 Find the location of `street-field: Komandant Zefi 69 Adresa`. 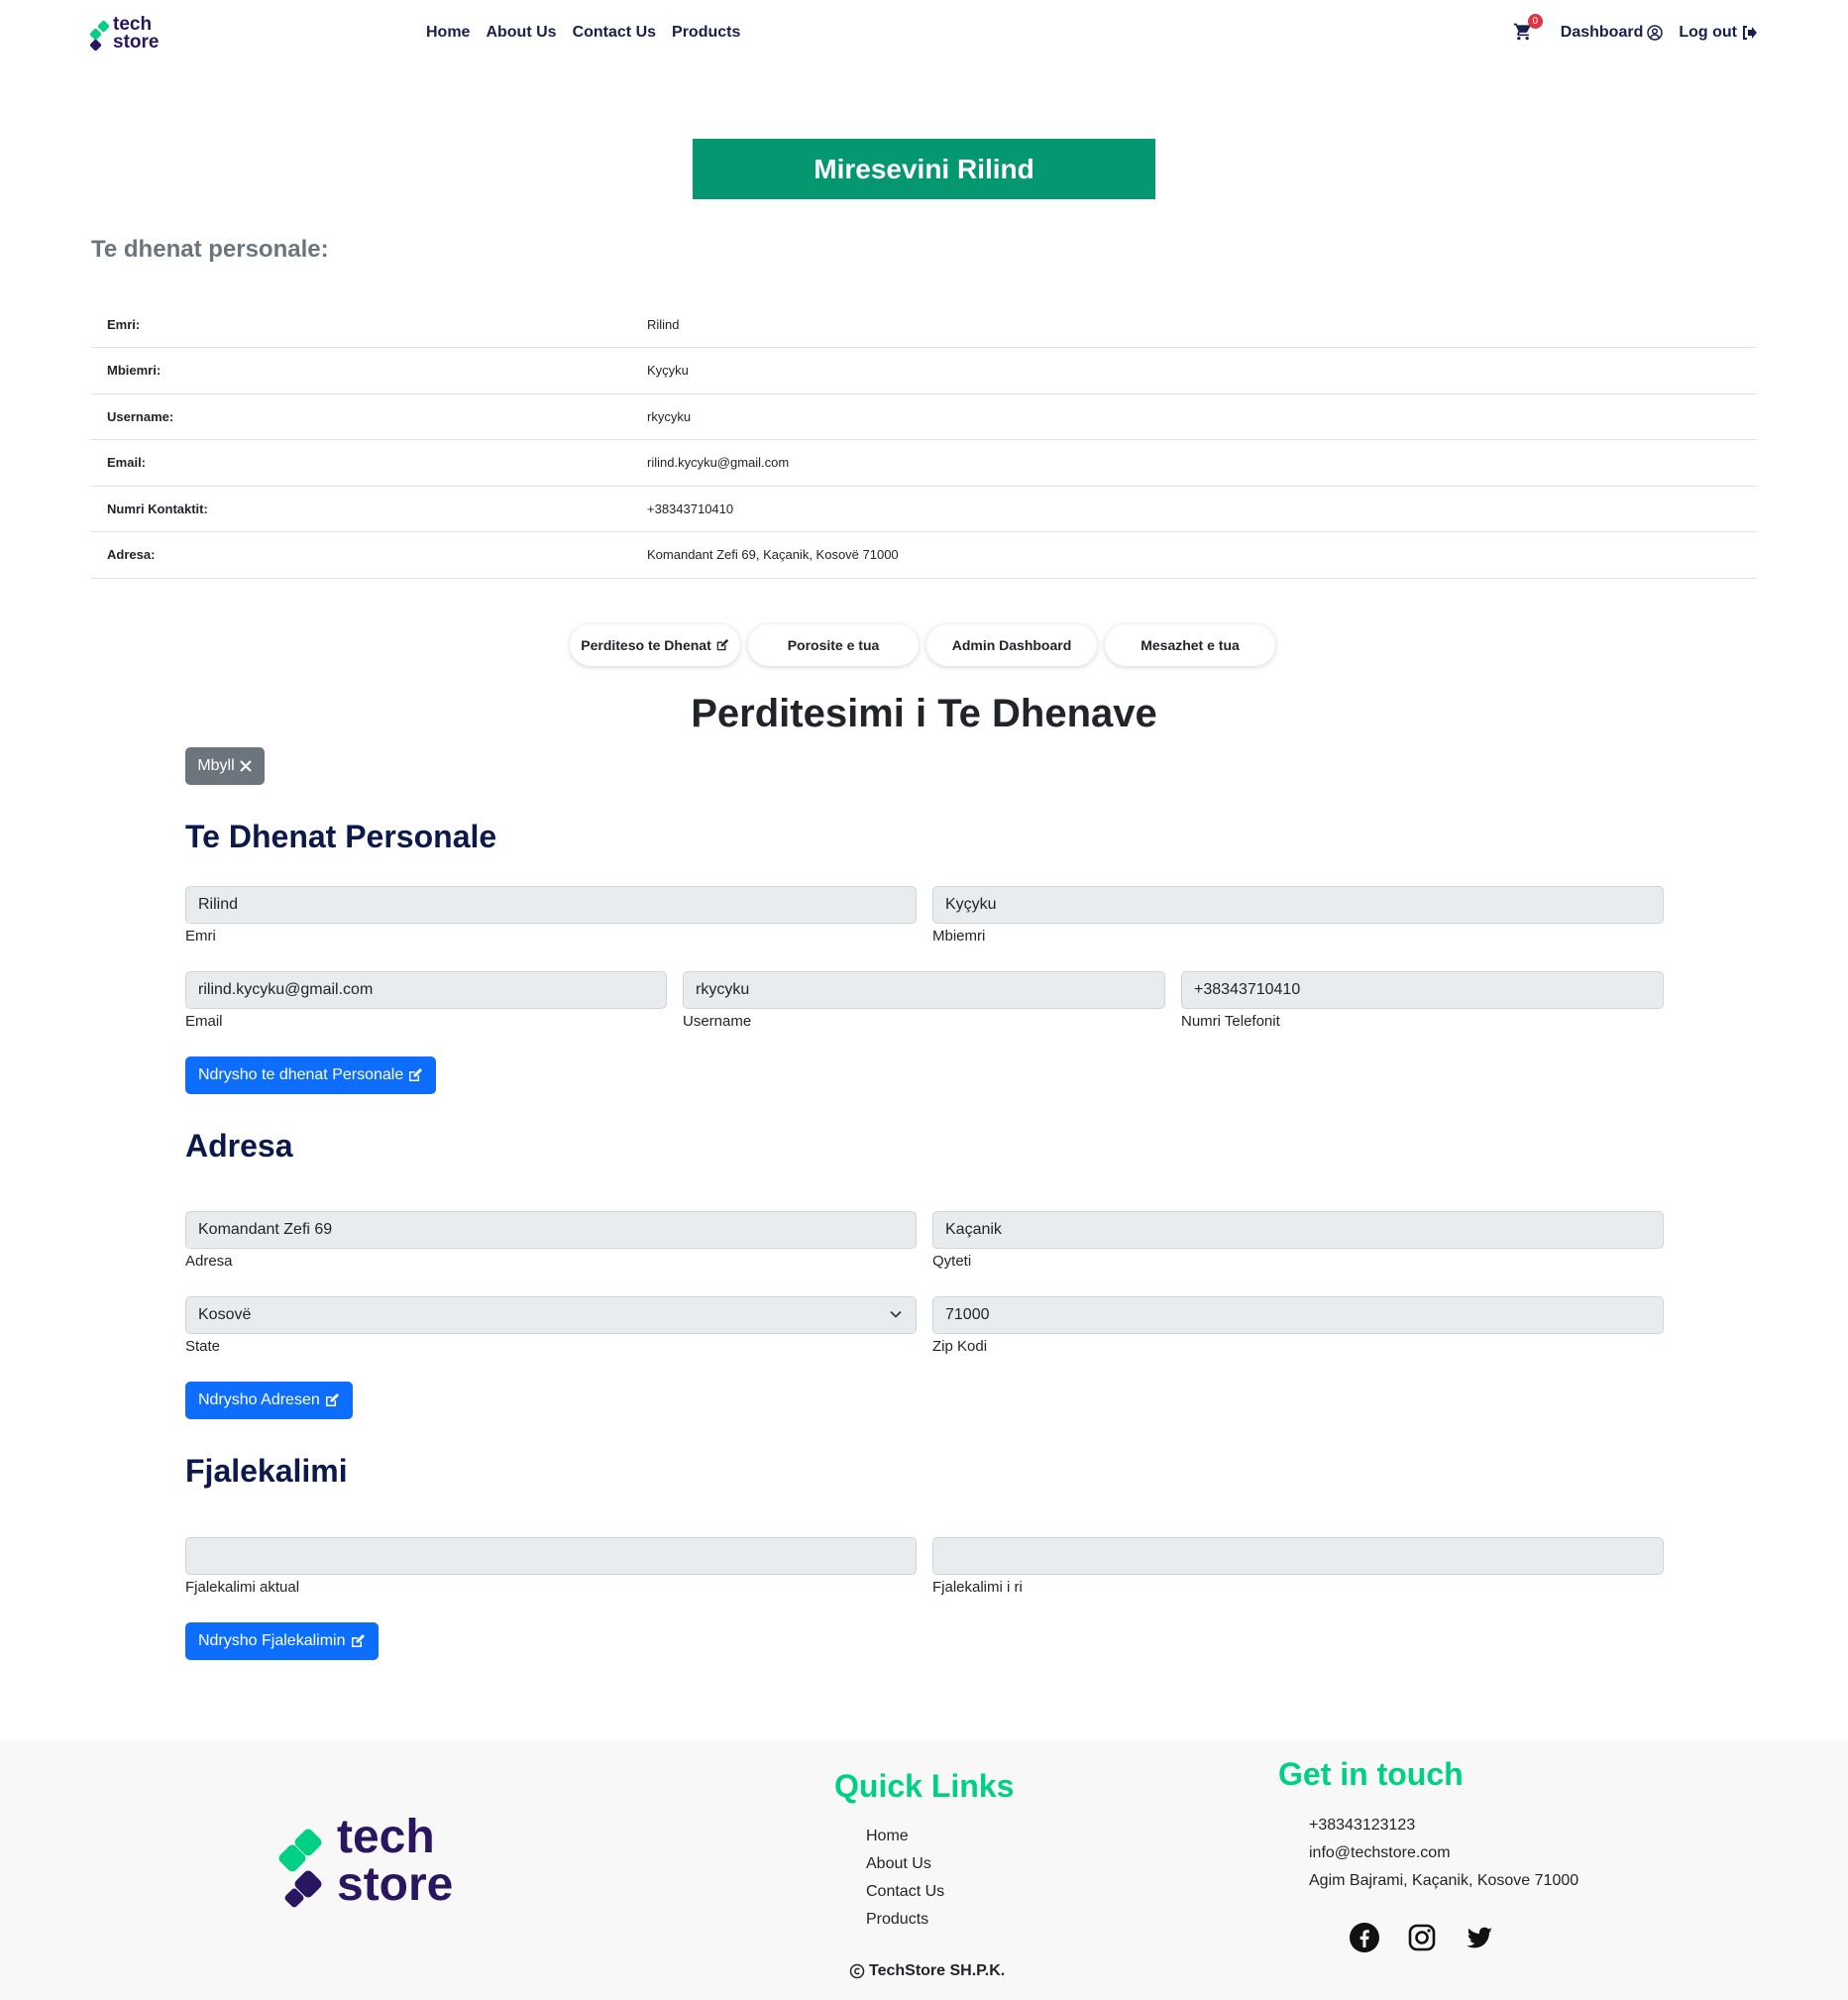

street-field: Komandant Zefi 69 Adresa is located at coordinates (551, 1240).